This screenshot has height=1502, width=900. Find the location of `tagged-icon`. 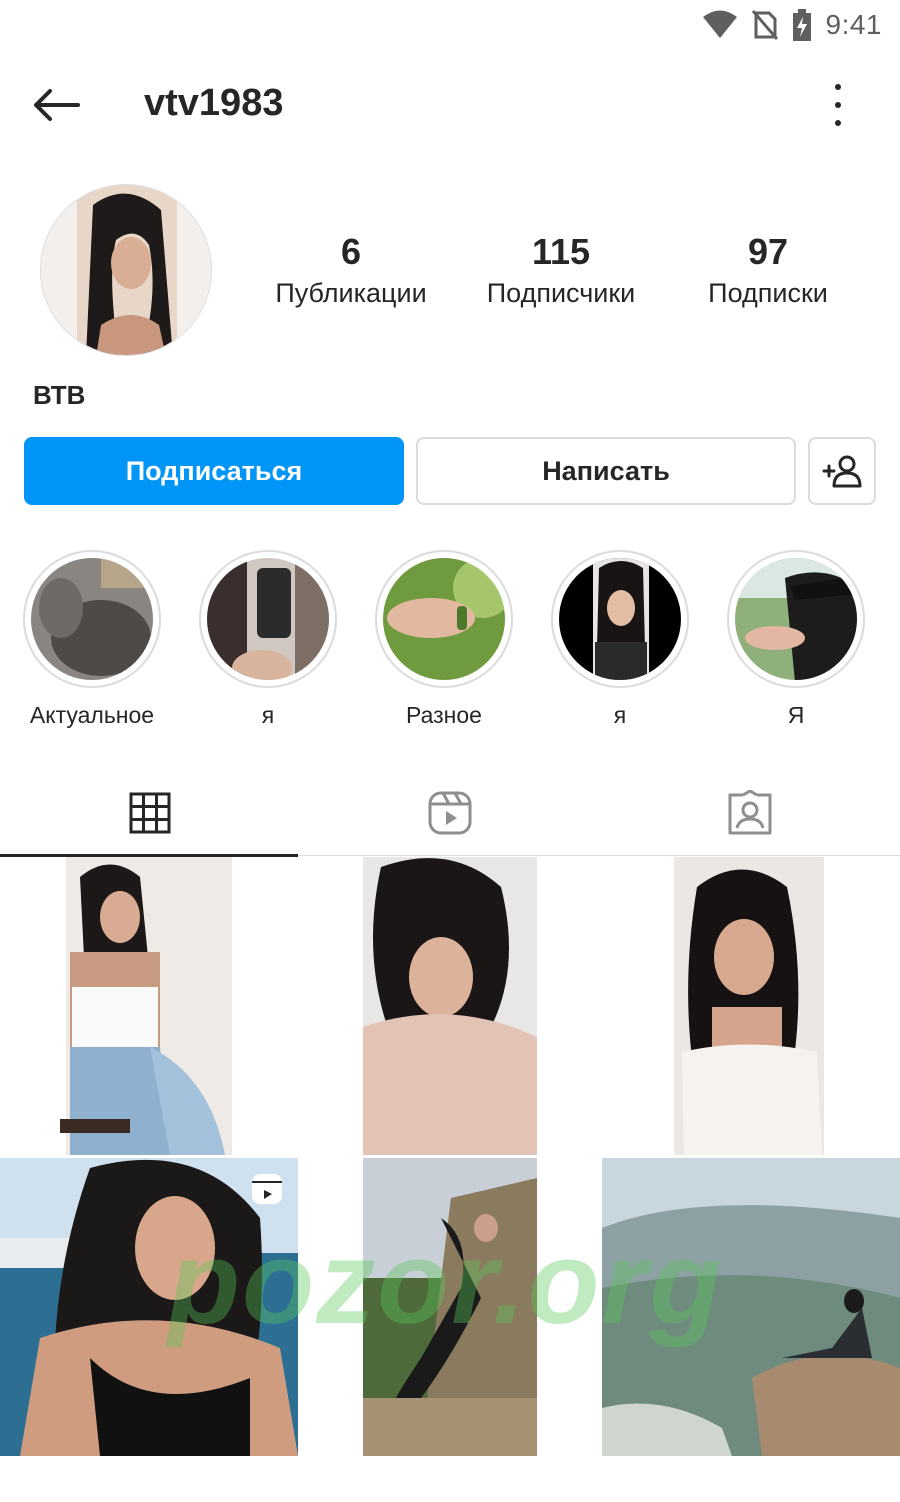

tagged-icon is located at coordinates (750, 812).